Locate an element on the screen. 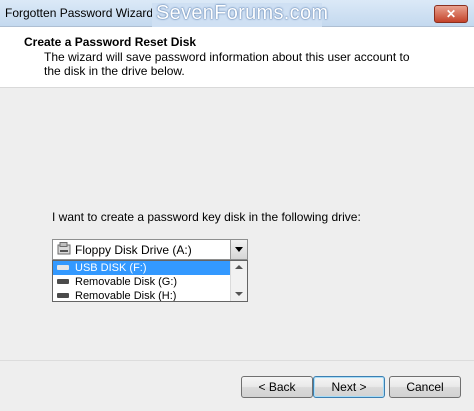  dropdown-button is located at coordinates (238, 249).